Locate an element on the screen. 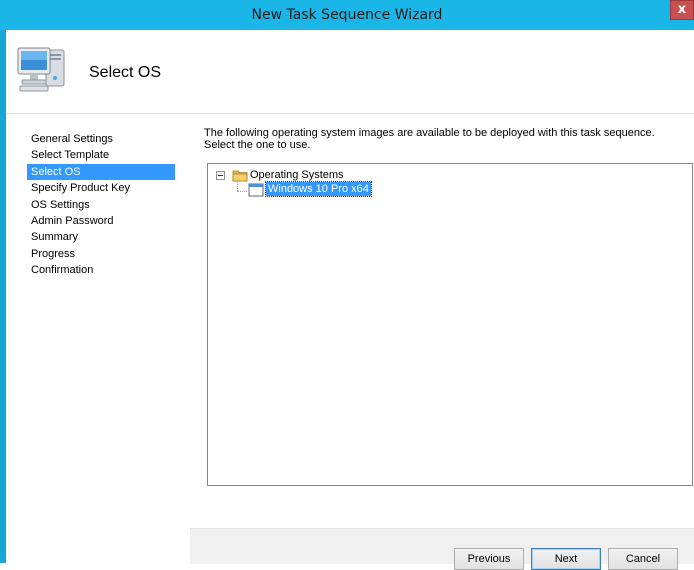  step-confirmation: Confirmation is located at coordinates (62, 270).